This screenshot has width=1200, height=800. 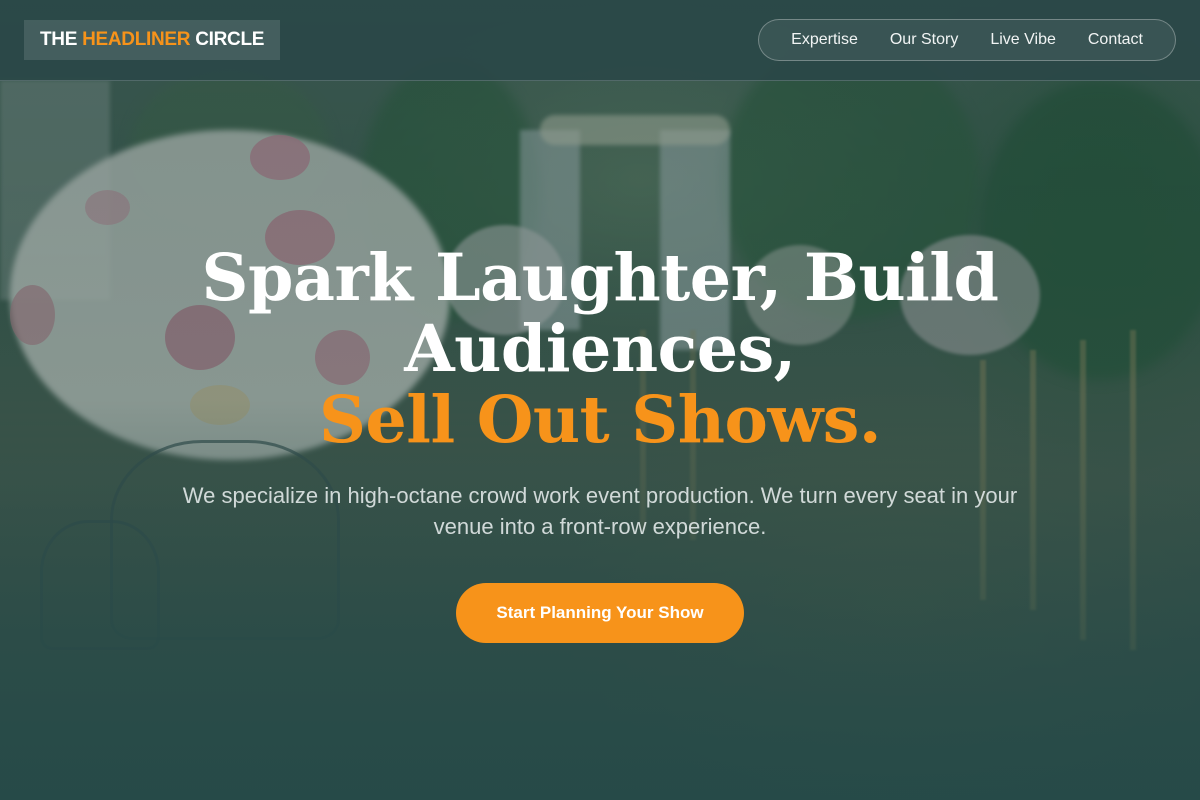 What do you see at coordinates (600, 613) in the screenshot?
I see `start-planning-button: Start Planning Your Show` at bounding box center [600, 613].